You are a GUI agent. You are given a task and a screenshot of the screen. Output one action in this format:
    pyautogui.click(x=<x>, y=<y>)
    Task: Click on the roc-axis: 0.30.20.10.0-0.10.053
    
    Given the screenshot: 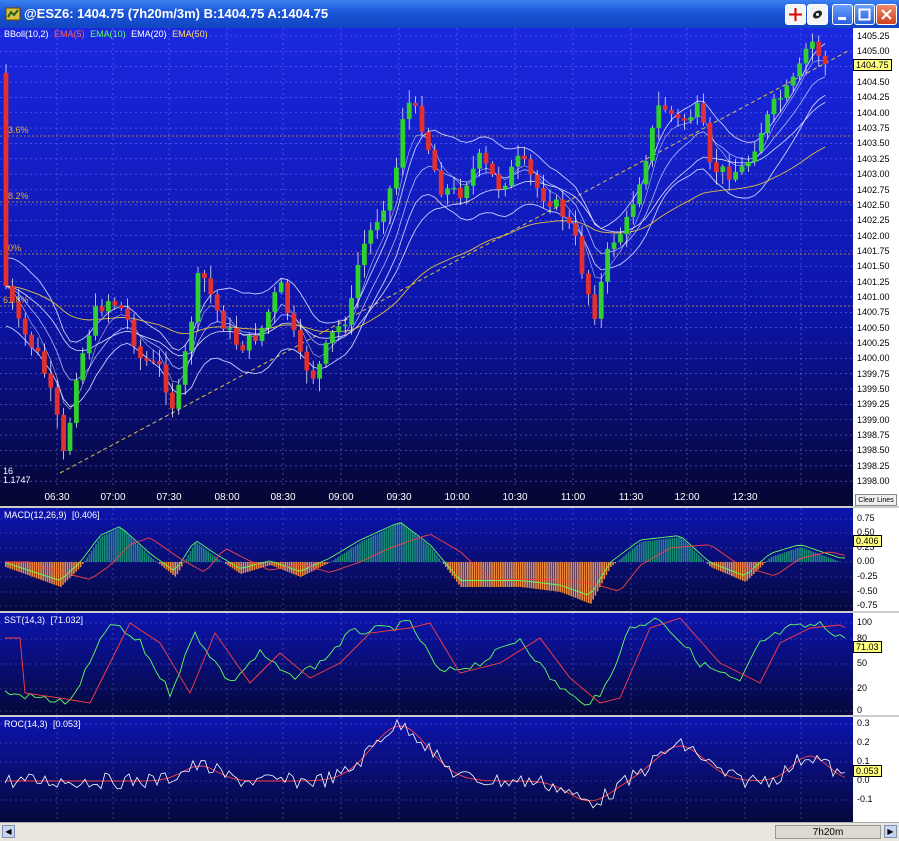 What is the action you would take?
    pyautogui.click(x=876, y=769)
    